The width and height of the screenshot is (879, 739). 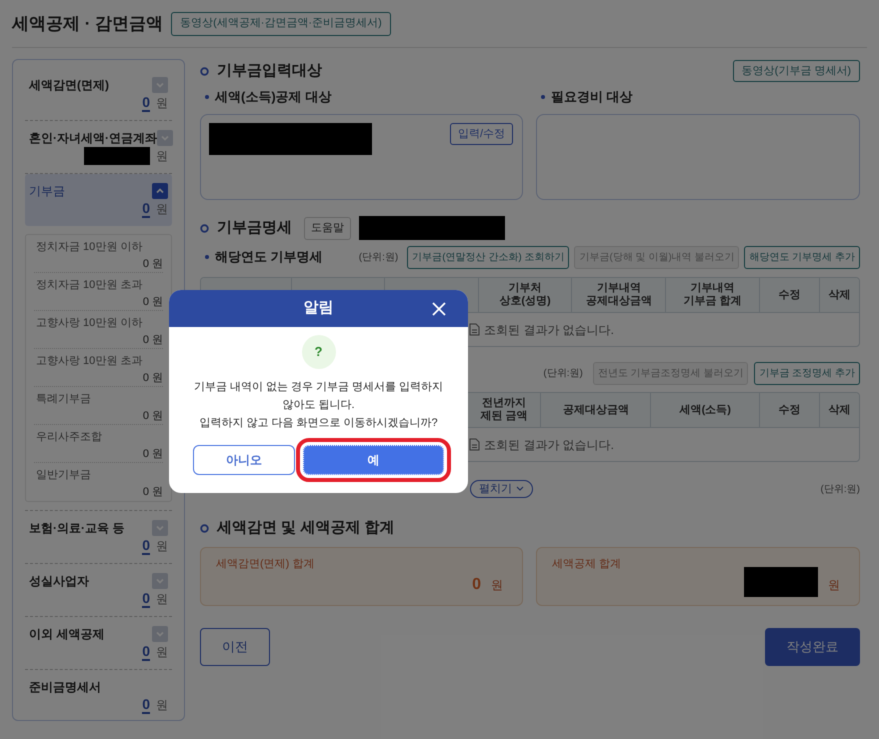 I want to click on sidebar-item-label: 보험·의료·교육 등, so click(x=76, y=528).